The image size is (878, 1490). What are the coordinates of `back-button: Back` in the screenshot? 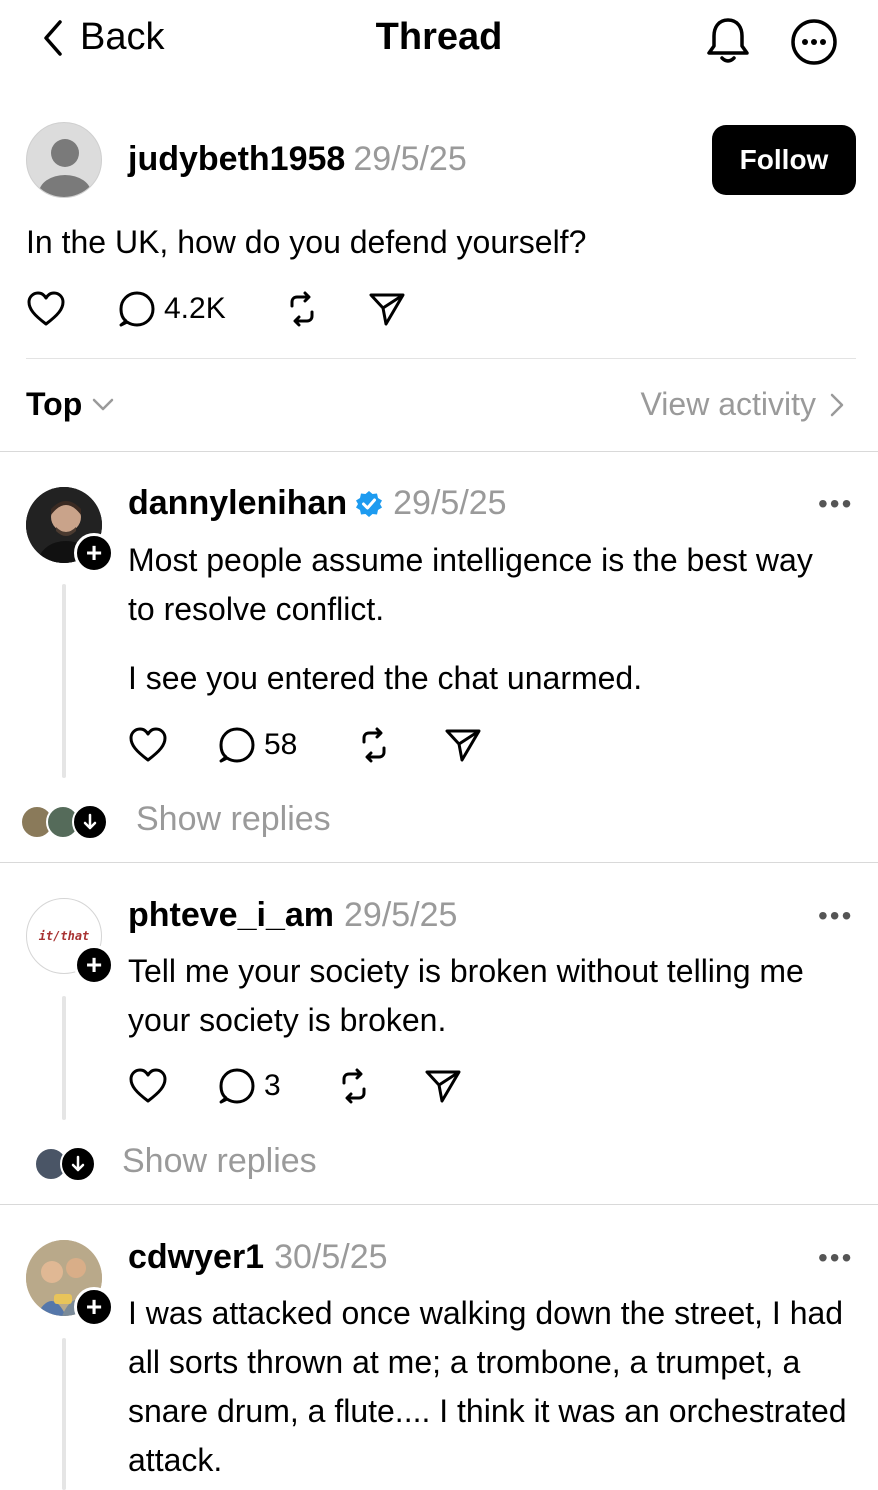 It's located at (102, 37).